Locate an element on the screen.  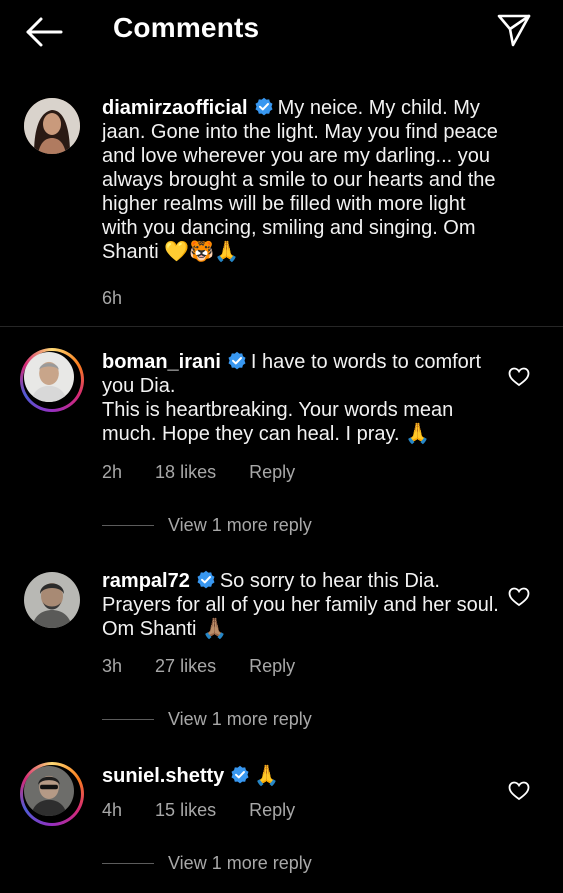
comment-time: 2h is located at coordinates (112, 472).